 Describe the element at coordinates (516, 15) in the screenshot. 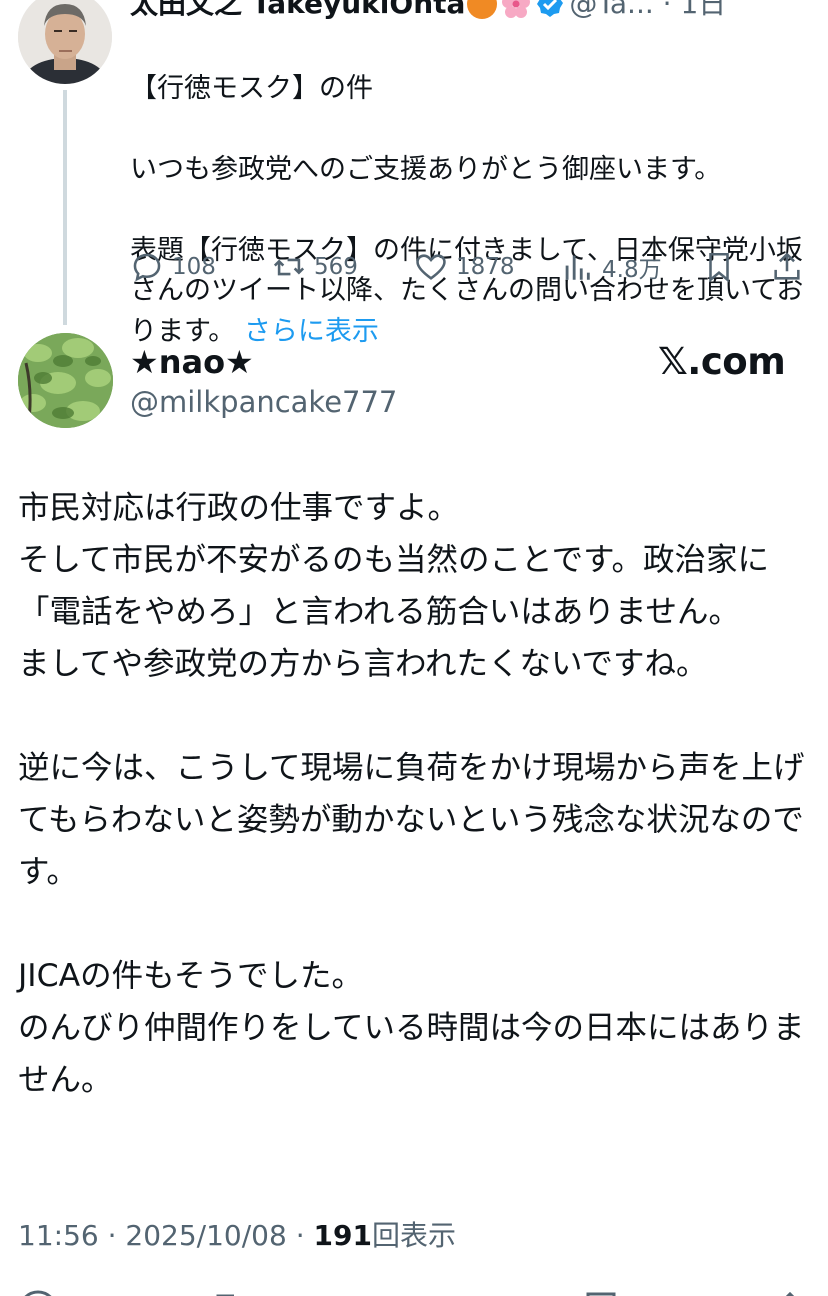

I see `cherry-blossom-emoji-icon` at that location.